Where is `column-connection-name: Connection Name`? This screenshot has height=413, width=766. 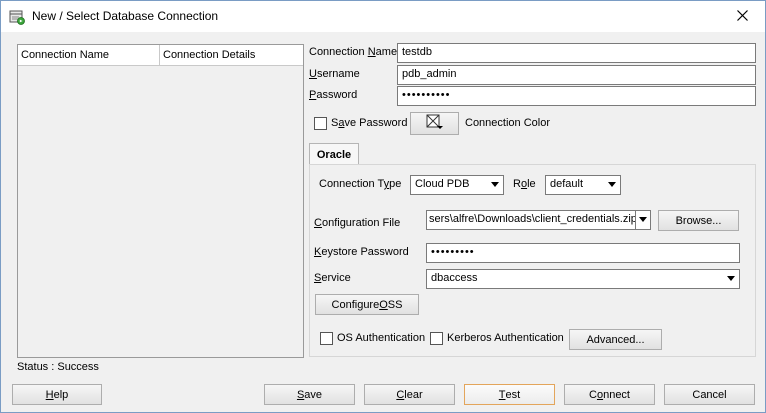 column-connection-name: Connection Name is located at coordinates (89, 55).